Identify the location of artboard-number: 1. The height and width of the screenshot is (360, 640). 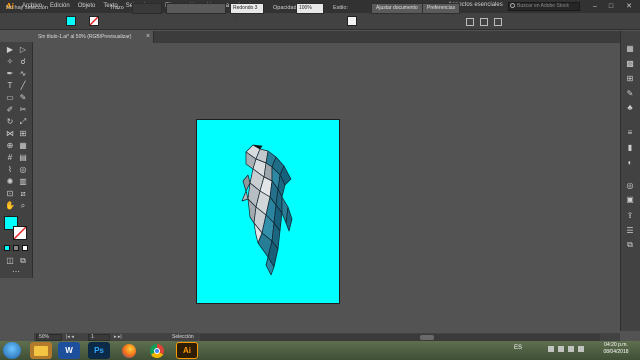
(99, 337).